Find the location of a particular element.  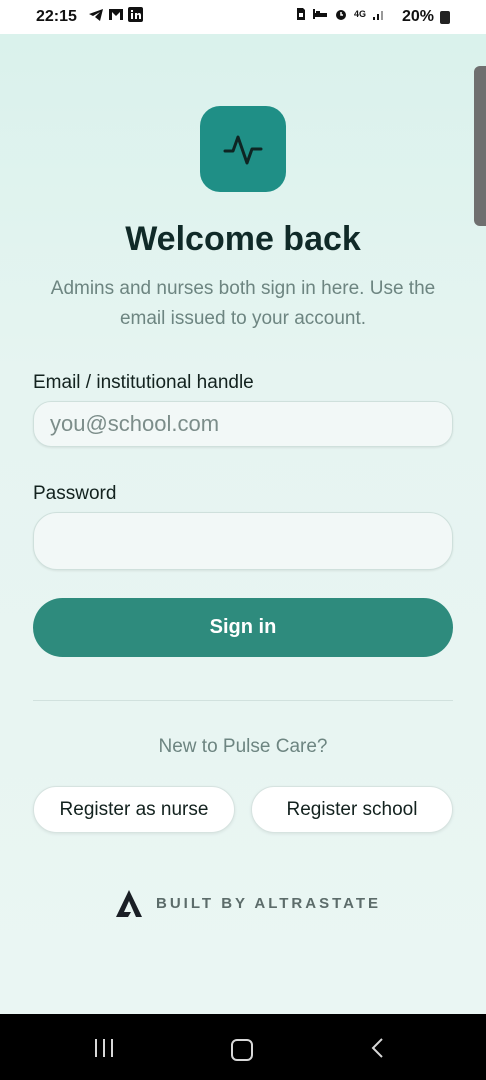

register-school-button: Register school is located at coordinates (352, 809).